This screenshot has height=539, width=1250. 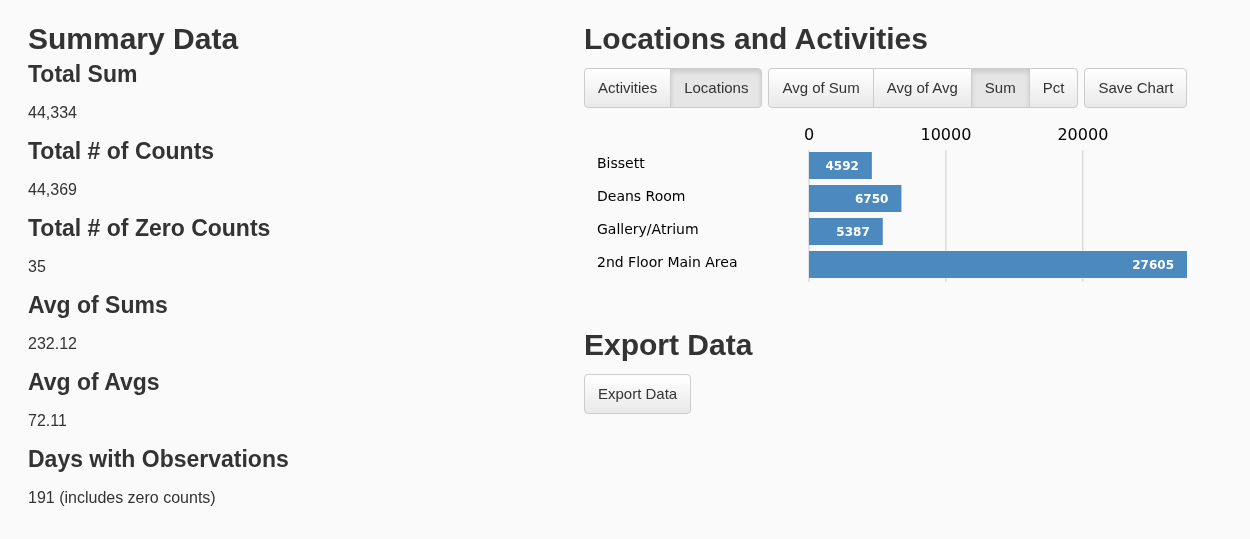 I want to click on bar-value-label: 6750, so click(x=872, y=199).